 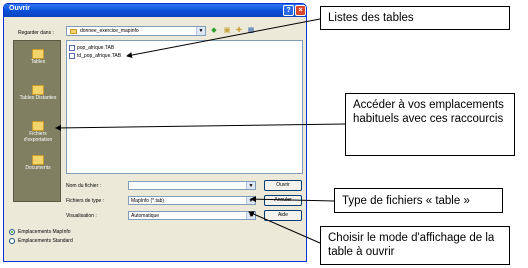 What do you see at coordinates (223, 38) in the screenshot?
I see `leader-tables-list` at bounding box center [223, 38].